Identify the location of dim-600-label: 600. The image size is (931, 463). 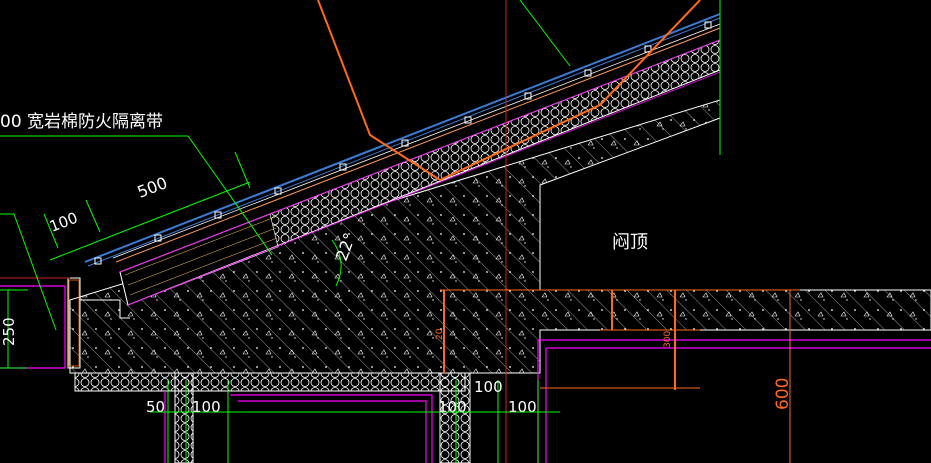
(783, 394).